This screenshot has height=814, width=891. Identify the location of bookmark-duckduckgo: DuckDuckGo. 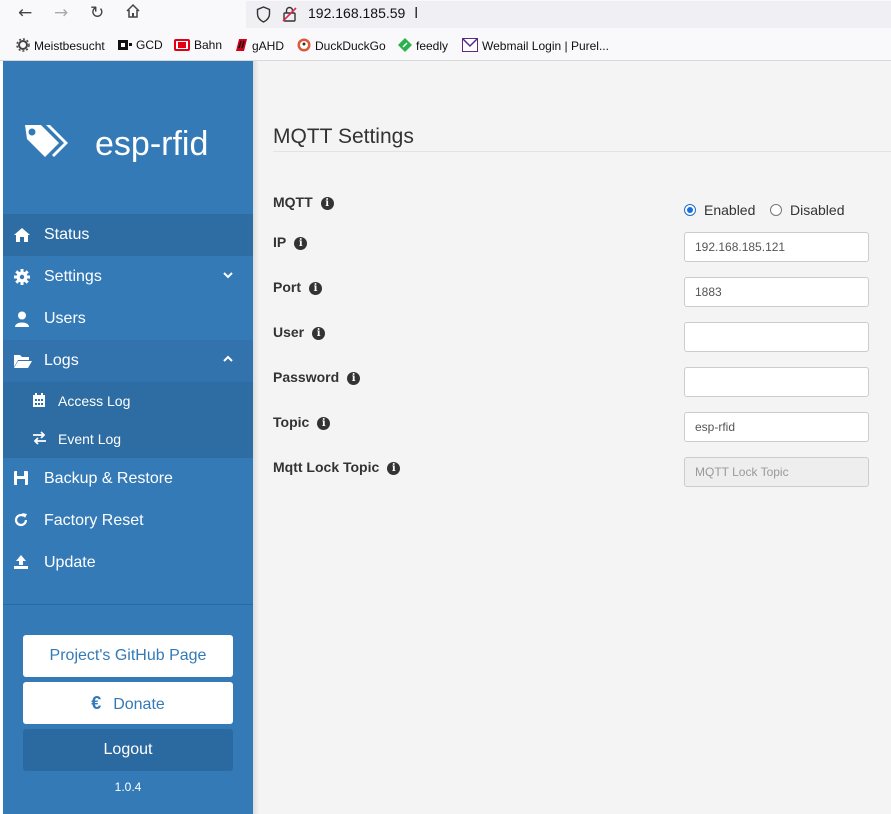
(341, 46).